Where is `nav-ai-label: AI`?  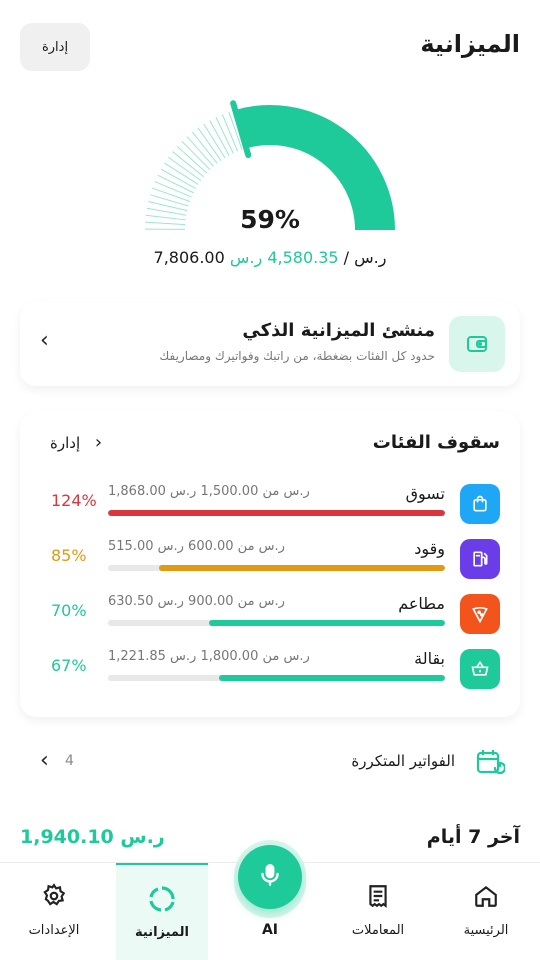 nav-ai-label: AI is located at coordinates (270, 930).